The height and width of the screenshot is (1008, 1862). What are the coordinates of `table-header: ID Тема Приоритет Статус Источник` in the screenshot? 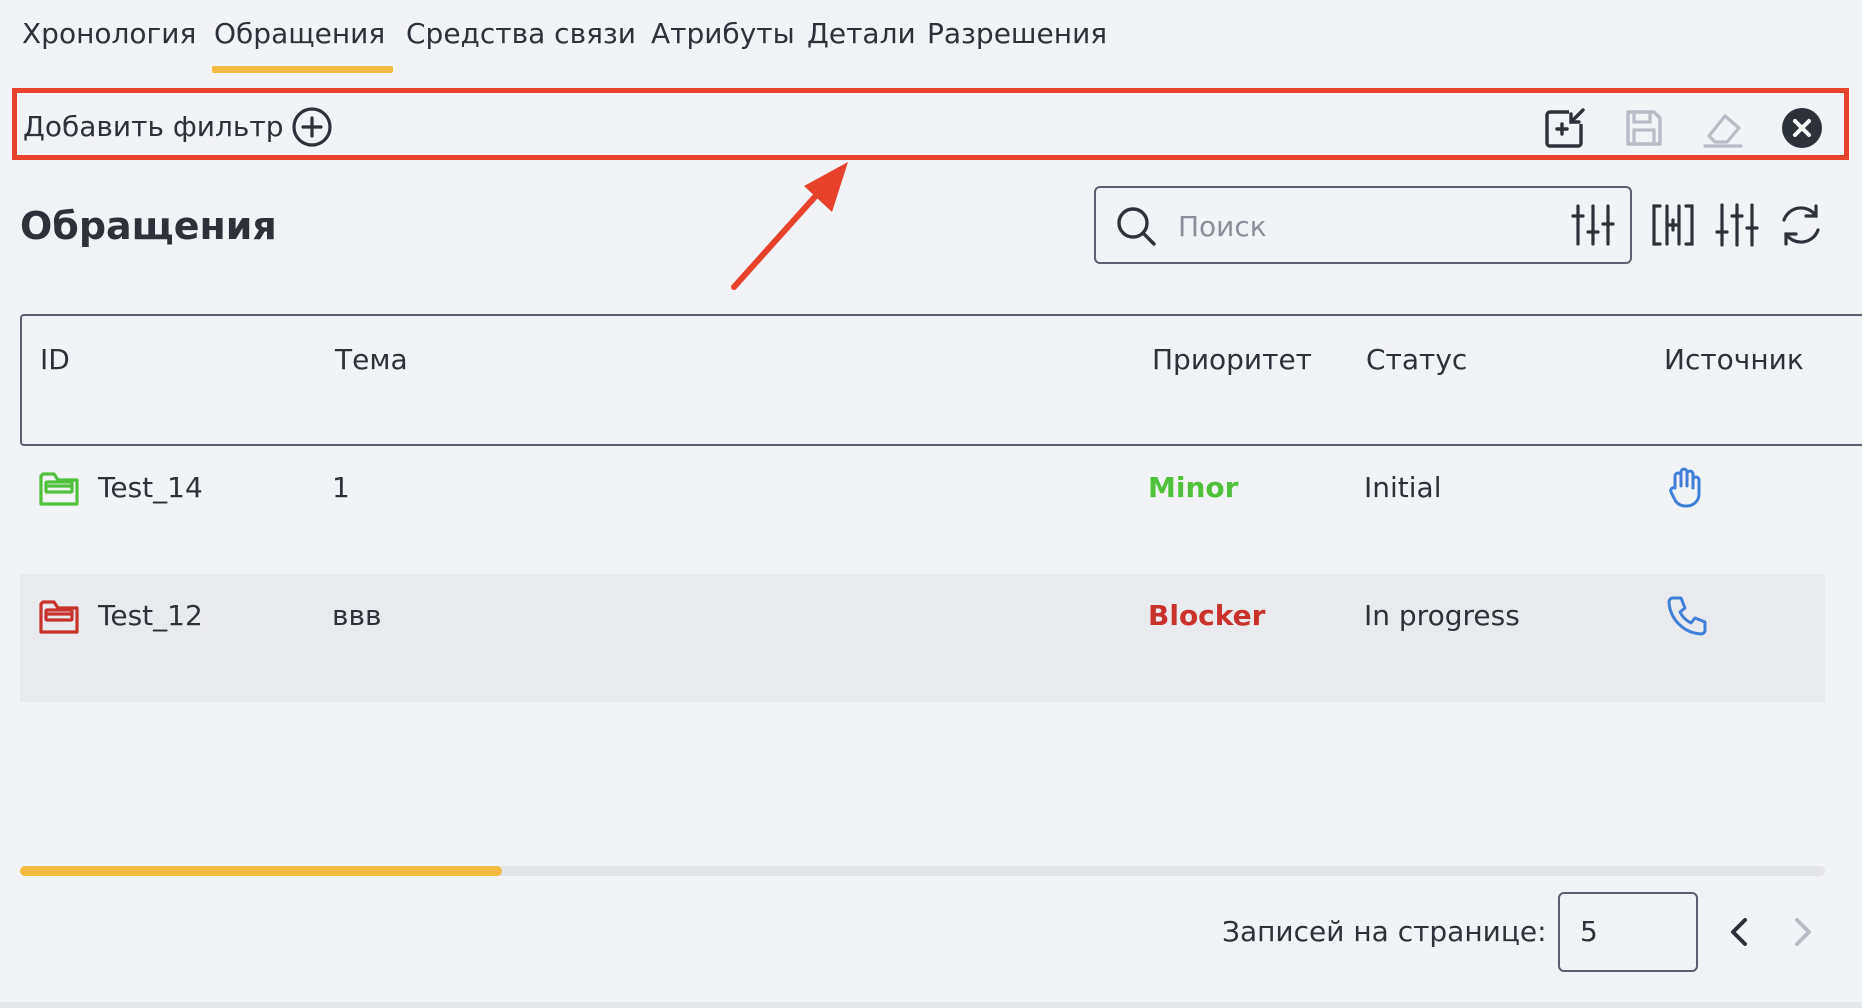 It's located at (941, 380).